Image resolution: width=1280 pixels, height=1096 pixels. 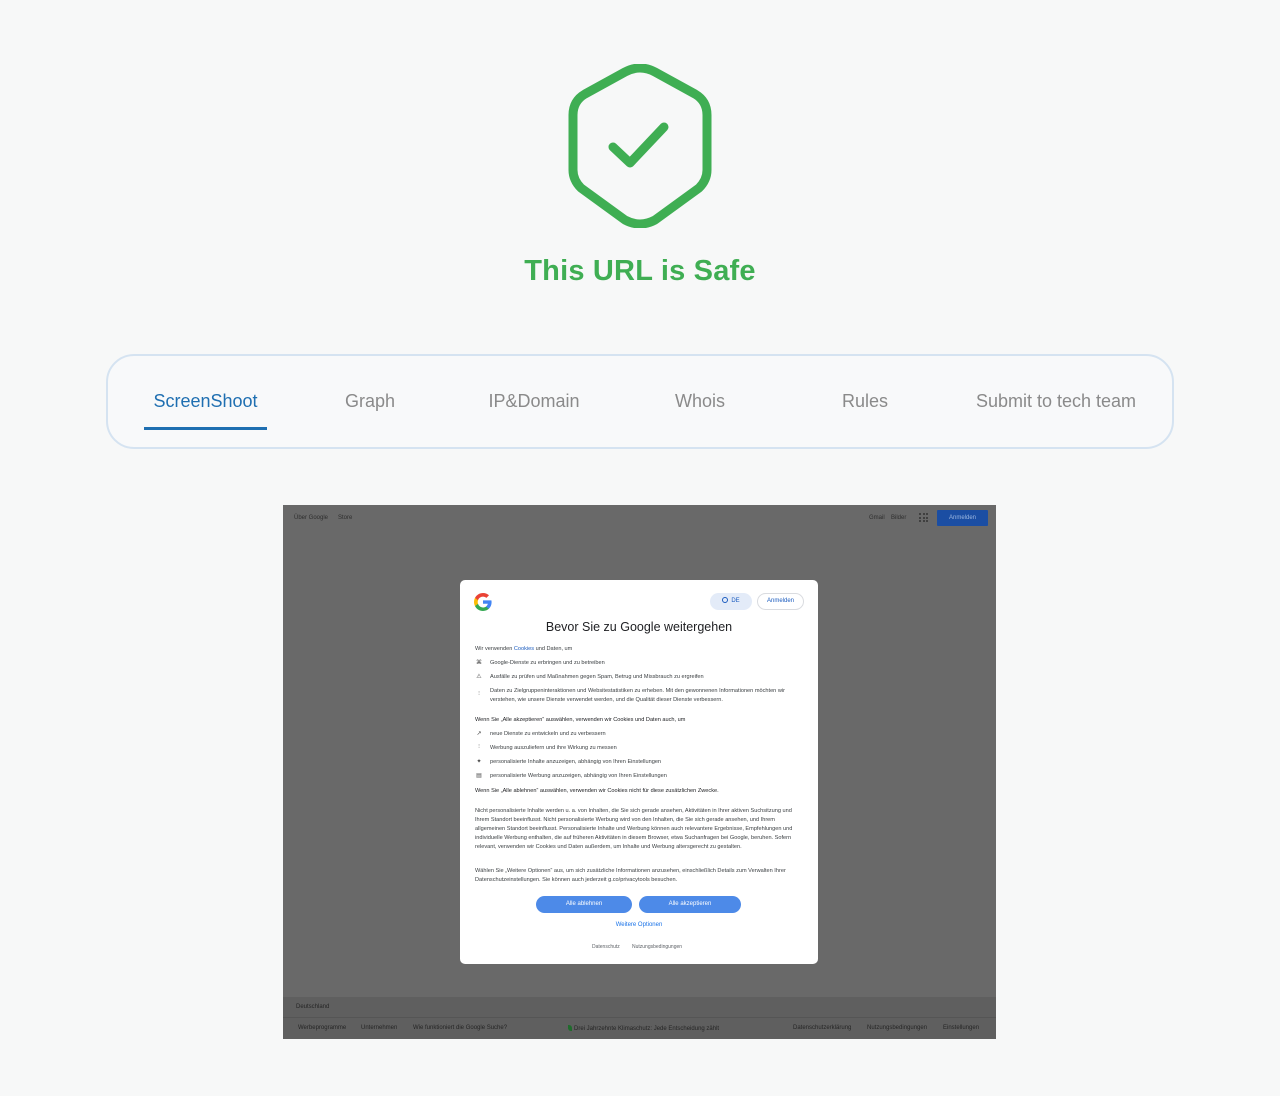 What do you see at coordinates (483, 602) in the screenshot?
I see `google-logo-icon` at bounding box center [483, 602].